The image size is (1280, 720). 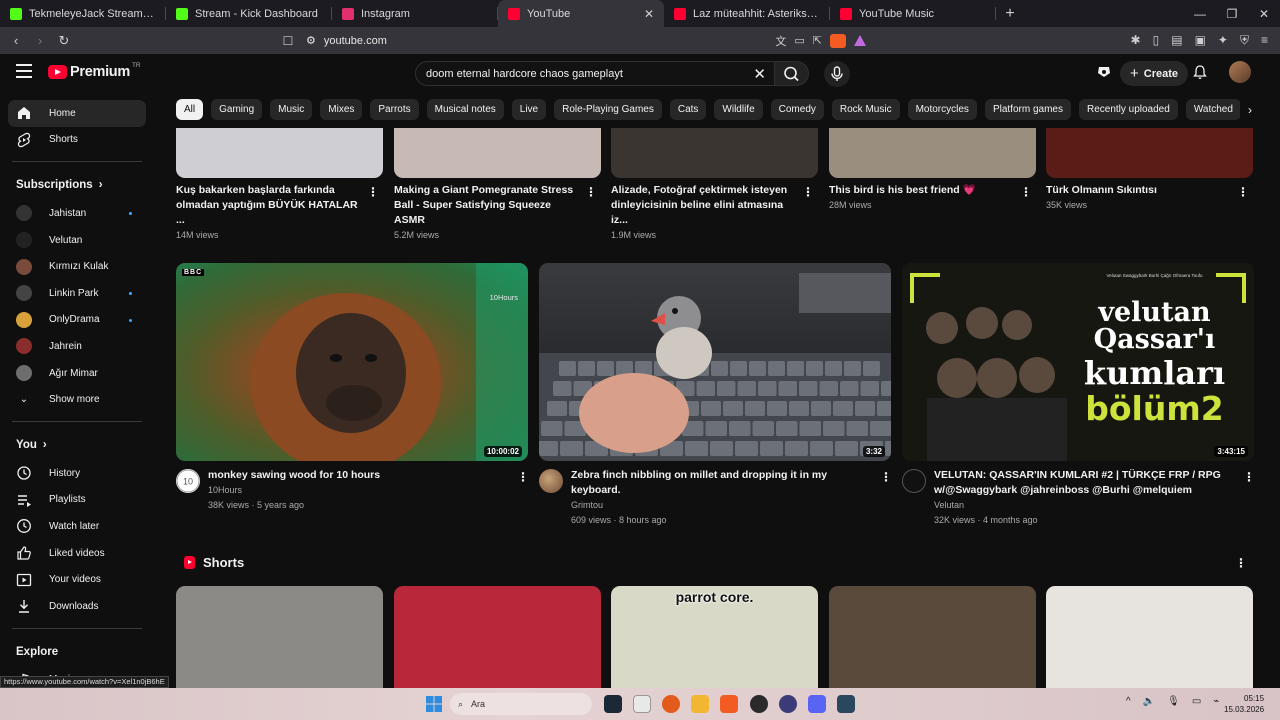 I want to click on browser-tab: Stream - Kick Dashboard, so click(x=249, y=13).